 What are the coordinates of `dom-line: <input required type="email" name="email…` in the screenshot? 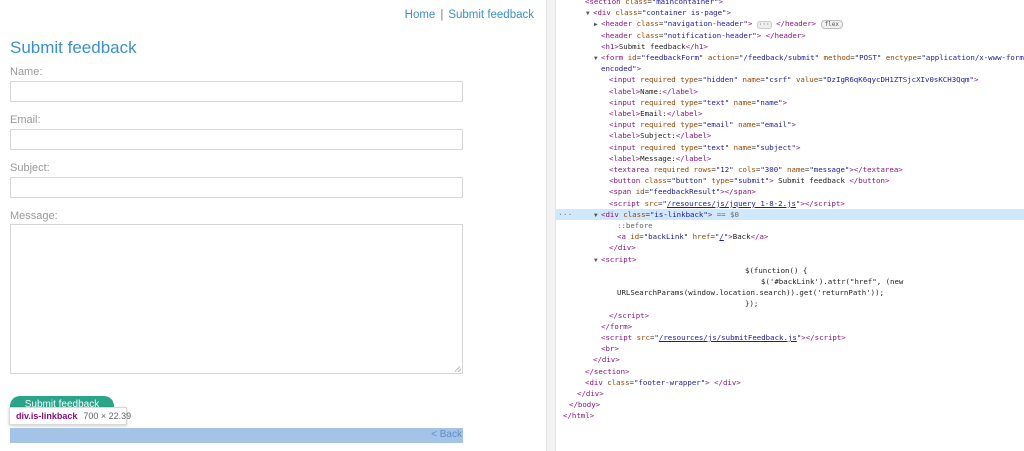 It's located at (790, 124).